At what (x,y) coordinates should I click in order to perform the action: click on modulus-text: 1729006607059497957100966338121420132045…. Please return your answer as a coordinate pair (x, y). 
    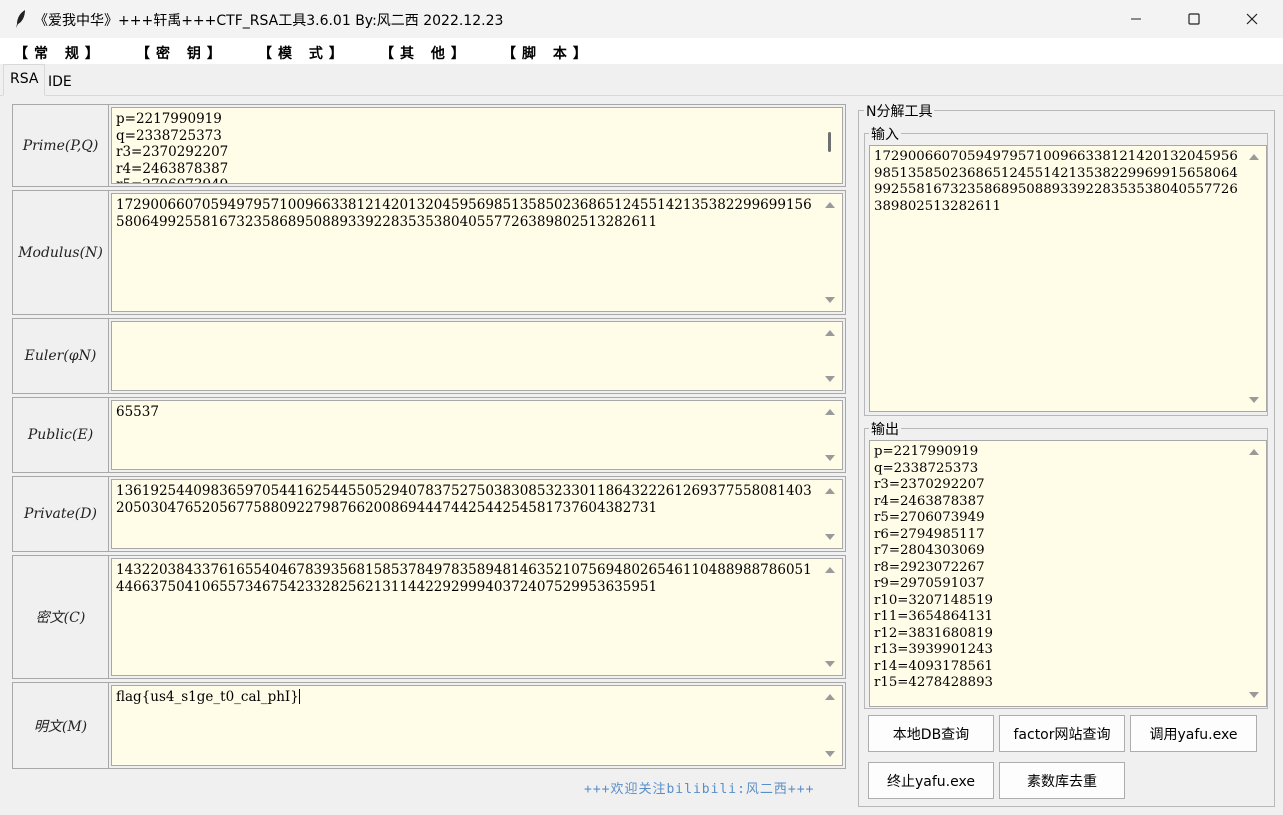
    Looking at the image, I should click on (464, 213).